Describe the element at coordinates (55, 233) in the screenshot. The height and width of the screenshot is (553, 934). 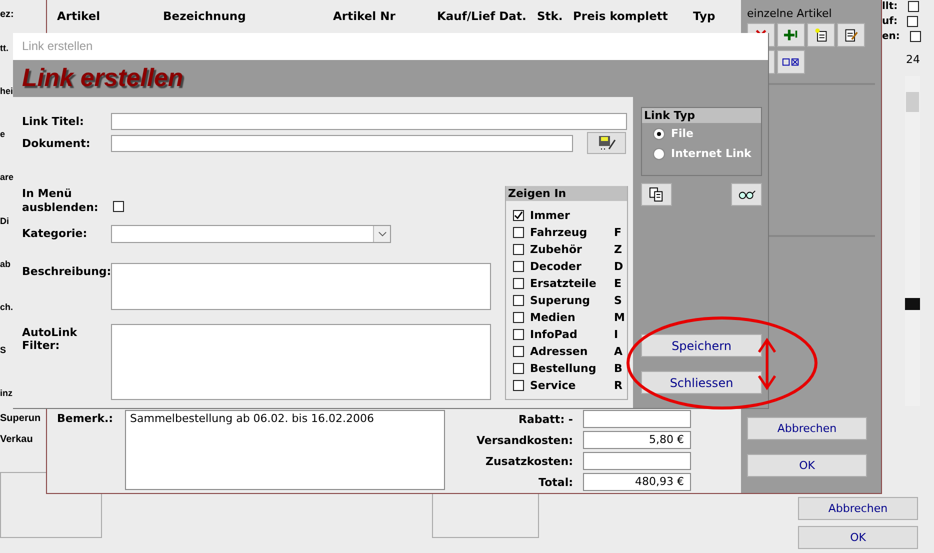
I see `field-label: Kategorie:` at that location.